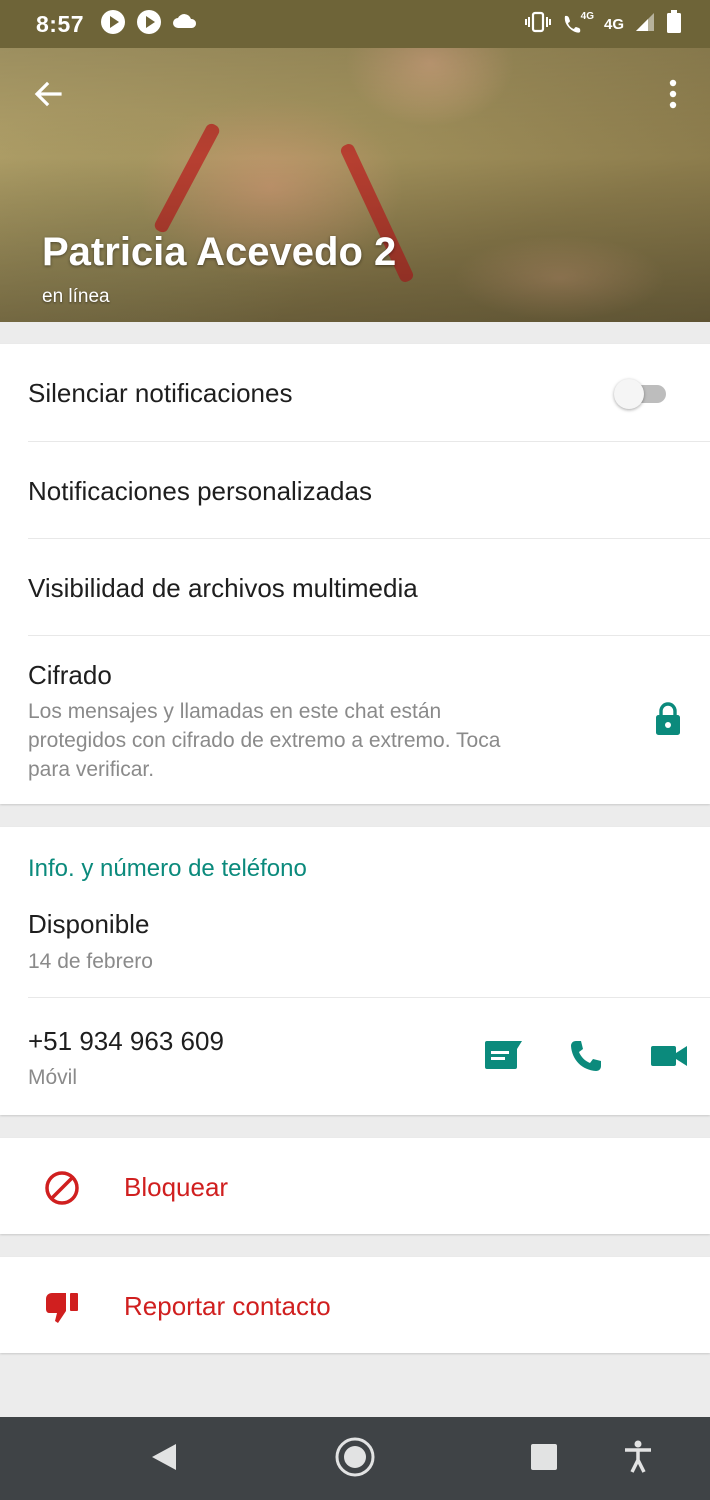 Image resolution: width=710 pixels, height=1500 pixels. What do you see at coordinates (645, 24) in the screenshot?
I see `signal-icon` at bounding box center [645, 24].